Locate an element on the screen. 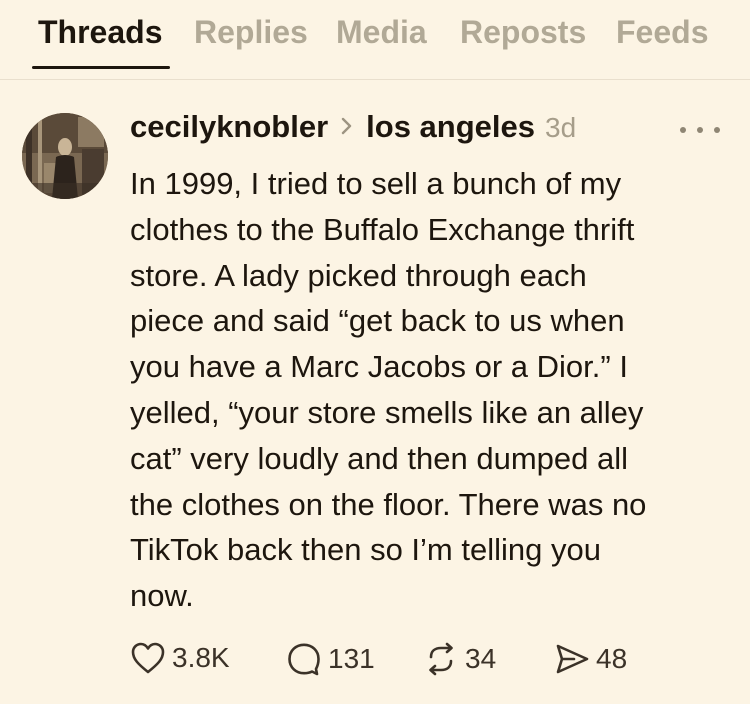 This screenshot has width=750, height=704. active-tab-indicator is located at coordinates (101, 67).